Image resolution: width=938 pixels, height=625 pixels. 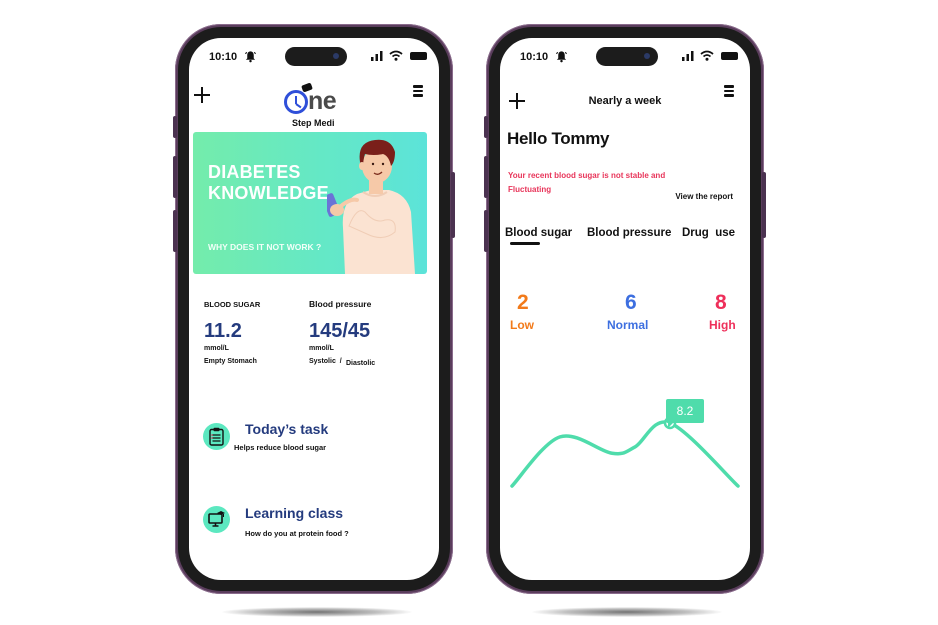 I want to click on greeting: Hello Tommy, so click(x=558, y=138).